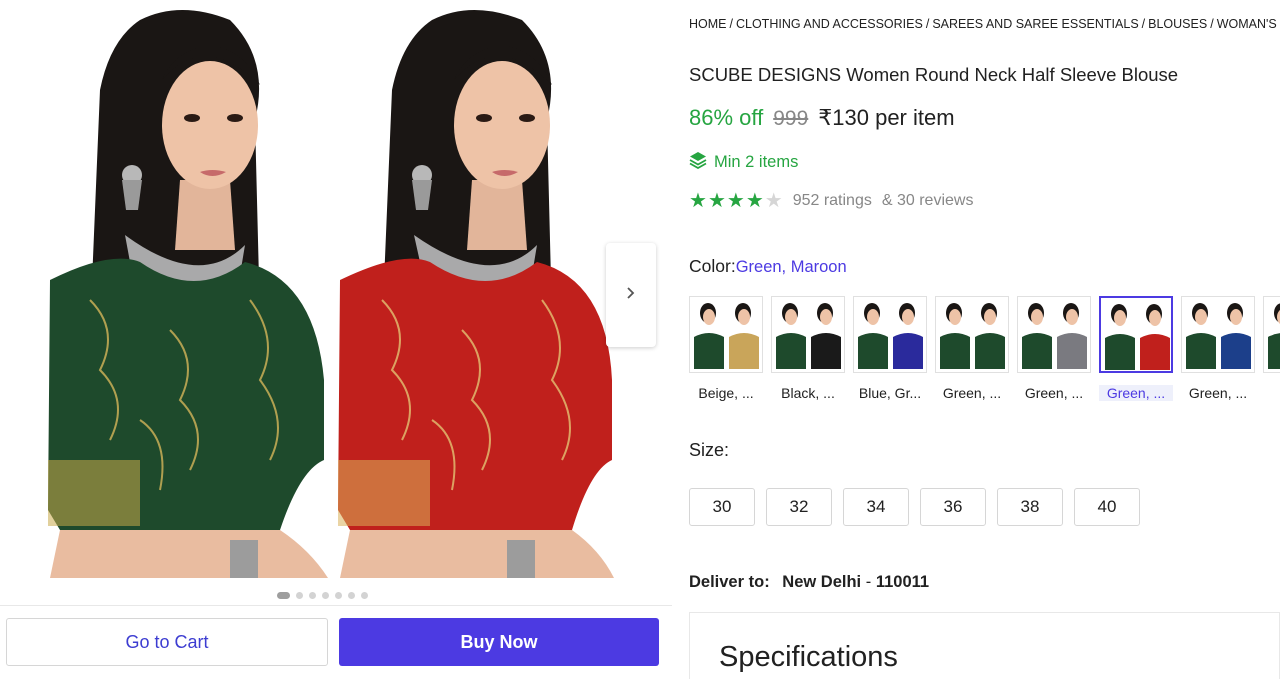 The height and width of the screenshot is (679, 1280). I want to click on breadcrumb-clothing: CLOTHING AND ACCESSORIES, so click(829, 24).